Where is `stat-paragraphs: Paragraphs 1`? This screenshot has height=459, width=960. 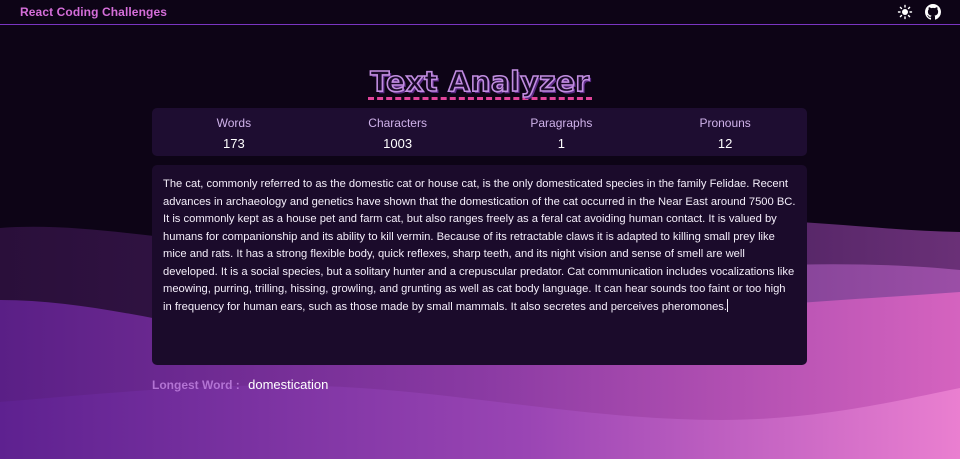
stat-paragraphs: Paragraphs 1 is located at coordinates (562, 132).